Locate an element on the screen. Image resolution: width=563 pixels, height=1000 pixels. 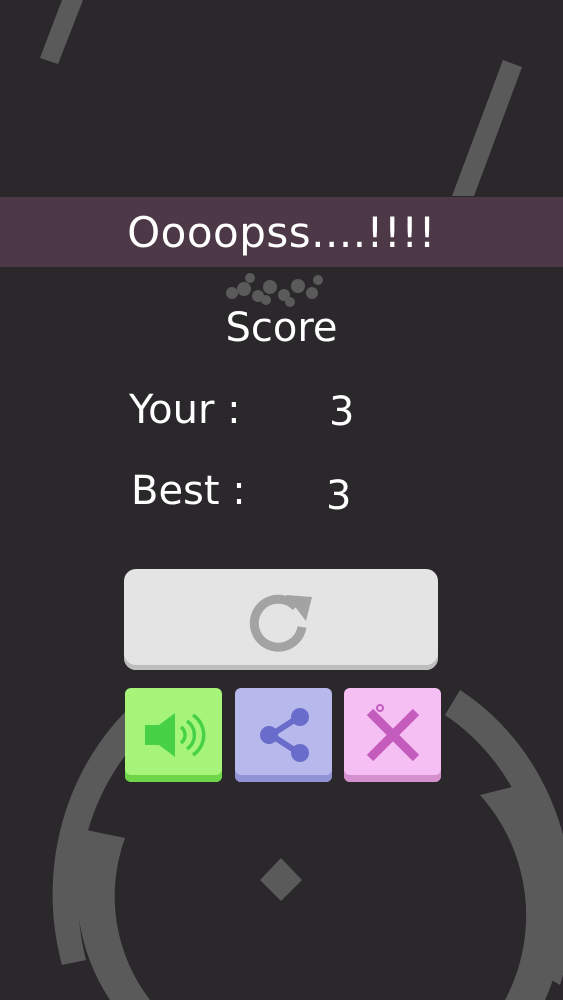
score-heading: Score is located at coordinates (281, 328).